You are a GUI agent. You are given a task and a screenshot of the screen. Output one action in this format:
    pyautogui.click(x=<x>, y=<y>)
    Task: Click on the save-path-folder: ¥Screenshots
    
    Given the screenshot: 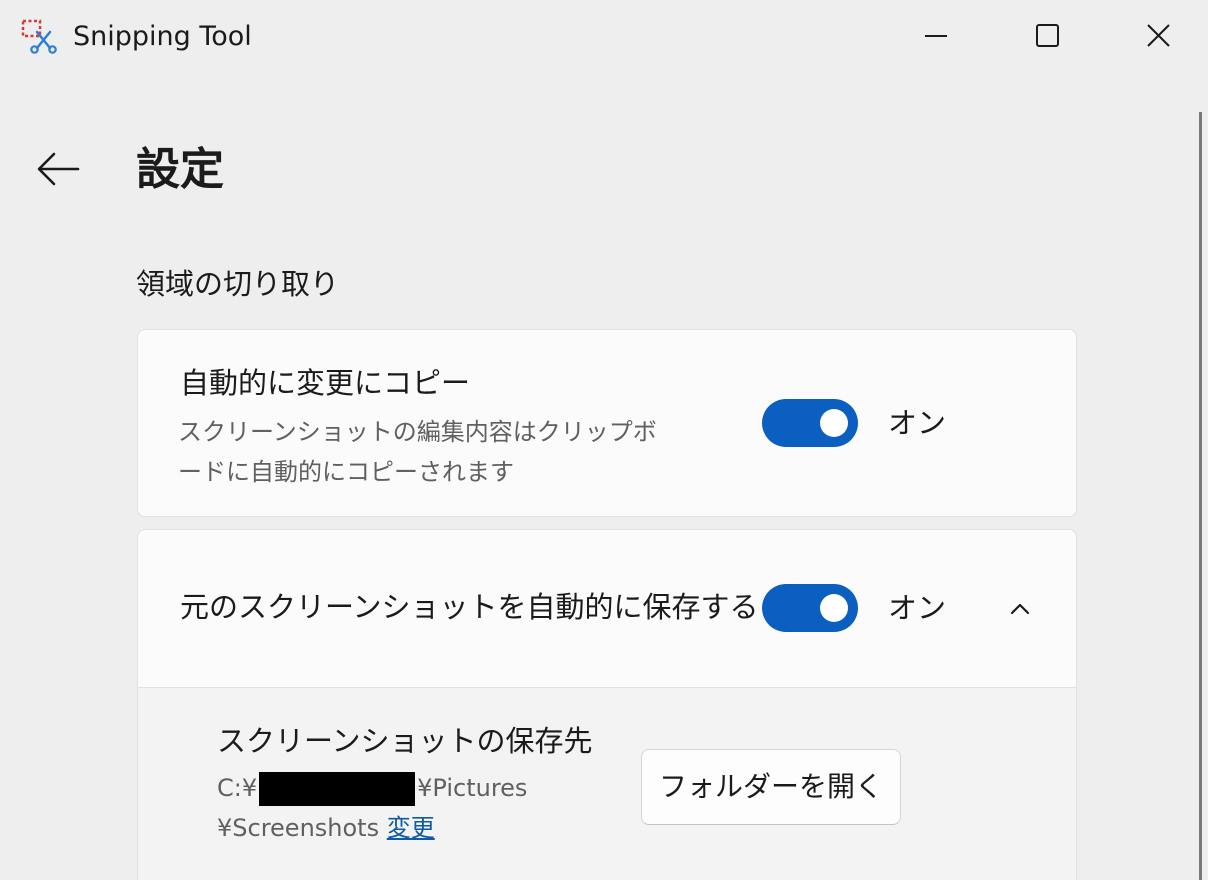 What is the action you would take?
    pyautogui.click(x=298, y=828)
    